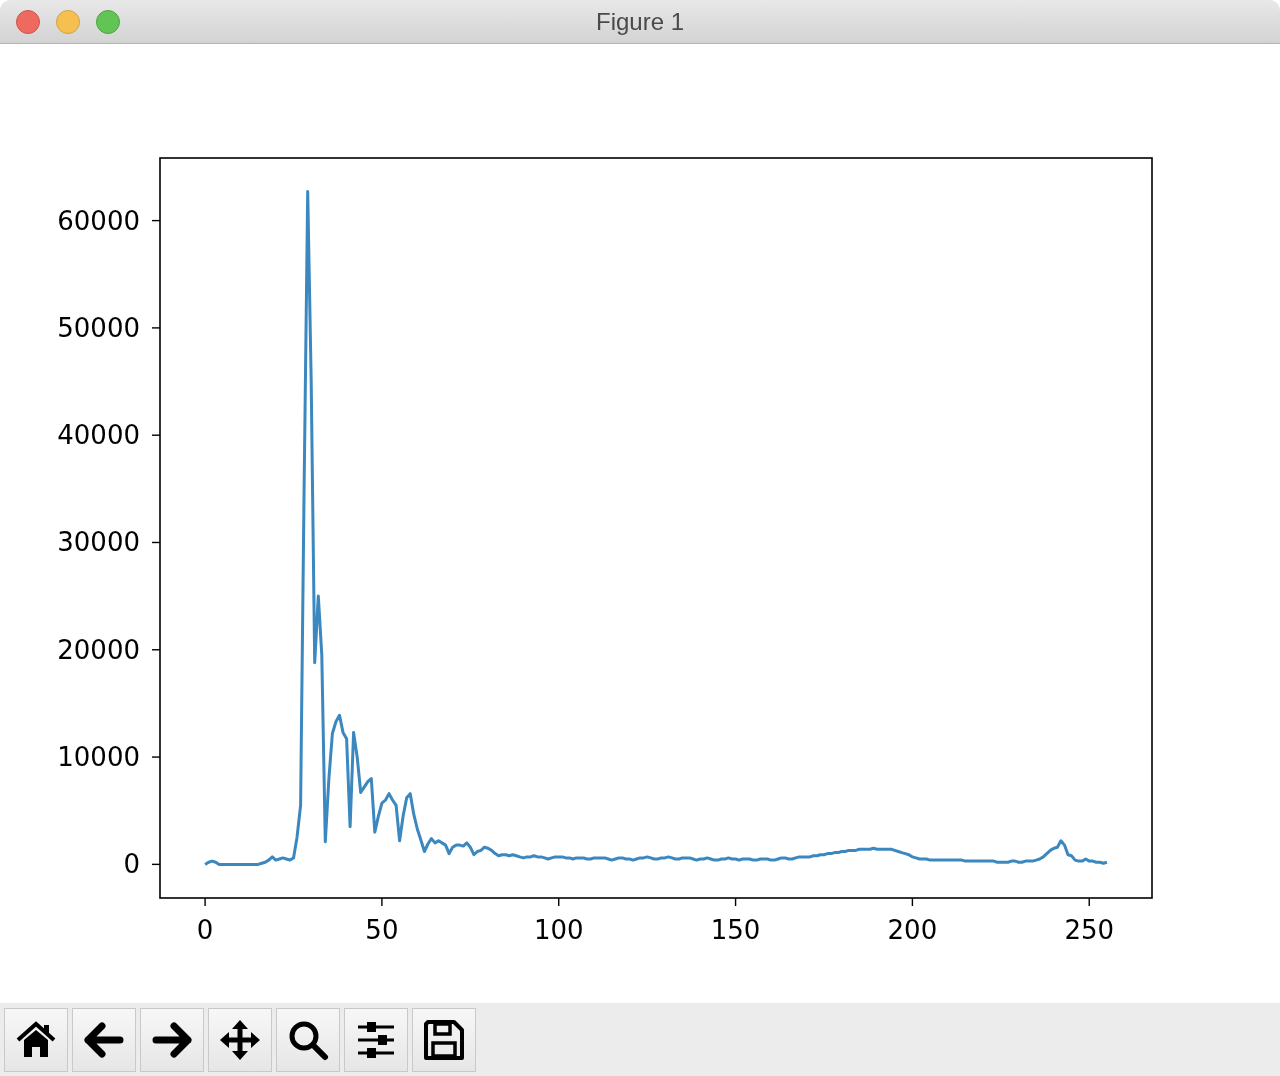  I want to click on window-title: Figure 1, so click(639, 21).